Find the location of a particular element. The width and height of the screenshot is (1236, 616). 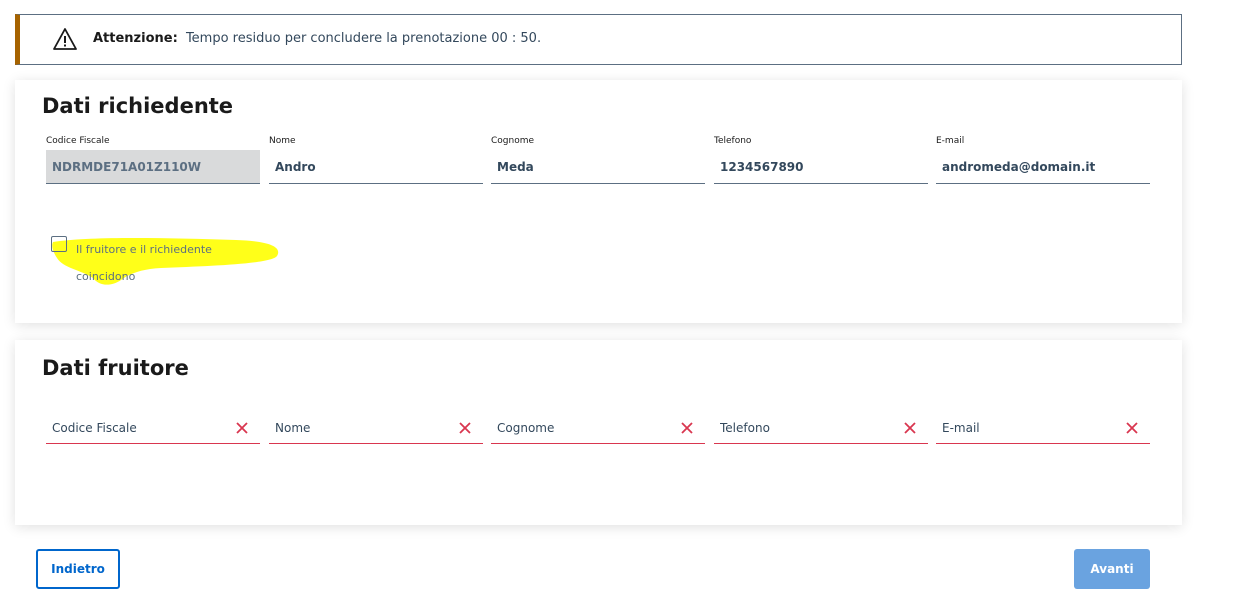

beneficiary-surname-field is located at coordinates (598, 429).